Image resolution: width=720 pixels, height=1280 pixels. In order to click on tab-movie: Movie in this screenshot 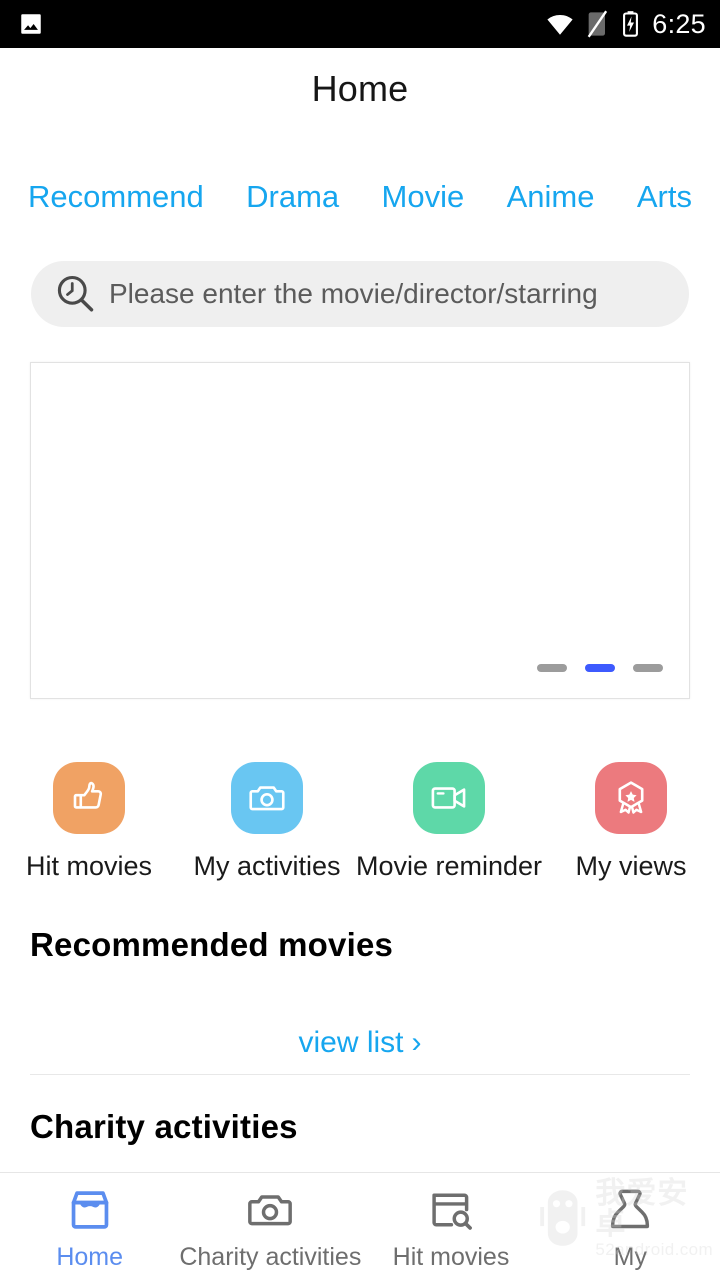, I will do `click(423, 196)`.